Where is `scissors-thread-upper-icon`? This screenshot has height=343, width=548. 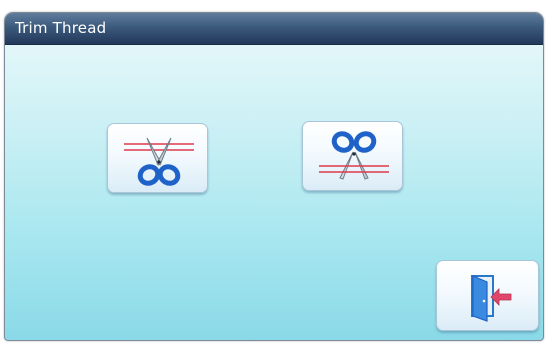 scissors-thread-upper-icon is located at coordinates (159, 161).